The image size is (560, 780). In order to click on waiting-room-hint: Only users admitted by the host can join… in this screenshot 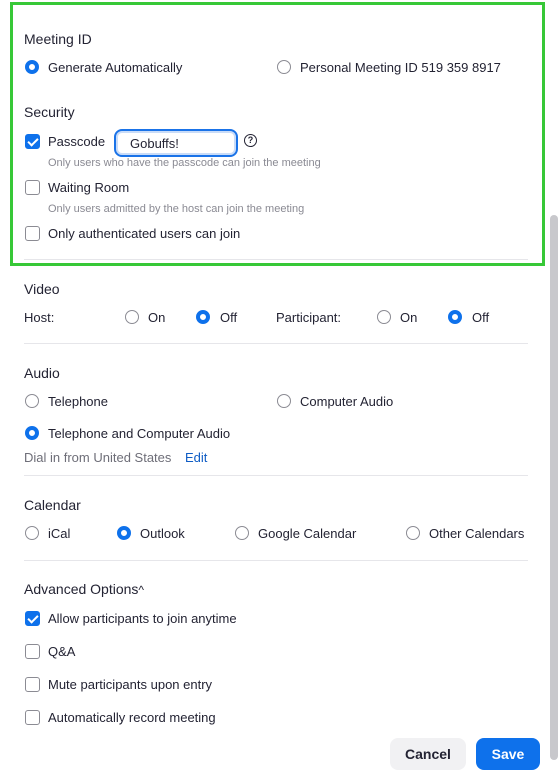, I will do `click(176, 209)`.